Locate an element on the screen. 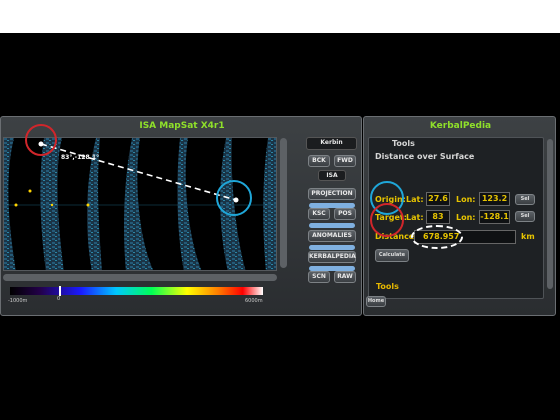 This screenshot has width=560, height=420. map-vertical-scrollbar is located at coordinates (283, 203).